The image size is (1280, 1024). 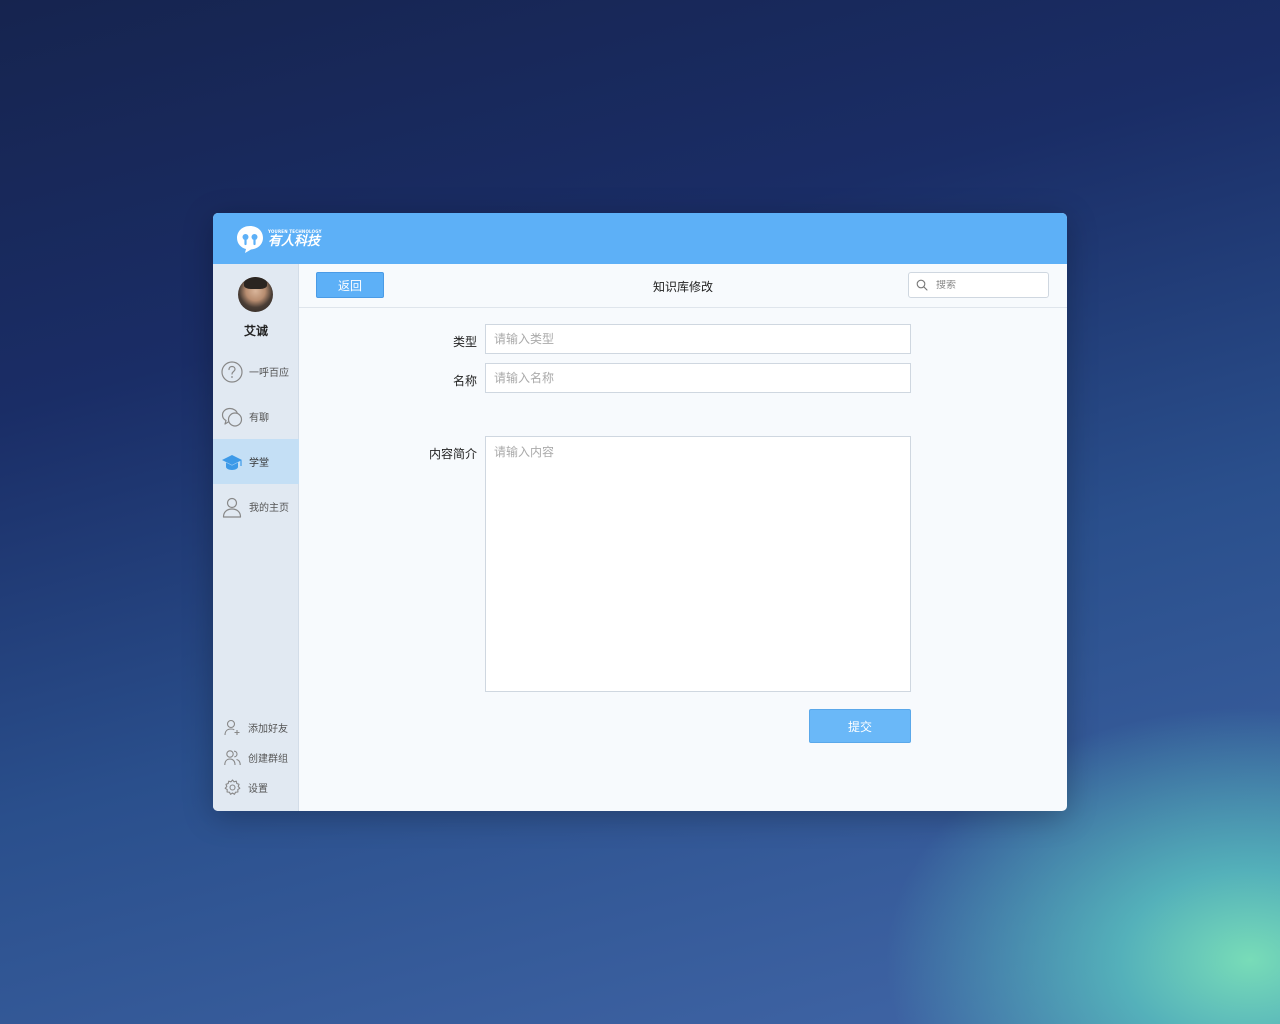 I want to click on sidebar-item-my-homepage: 我的主页, so click(x=256, y=506).